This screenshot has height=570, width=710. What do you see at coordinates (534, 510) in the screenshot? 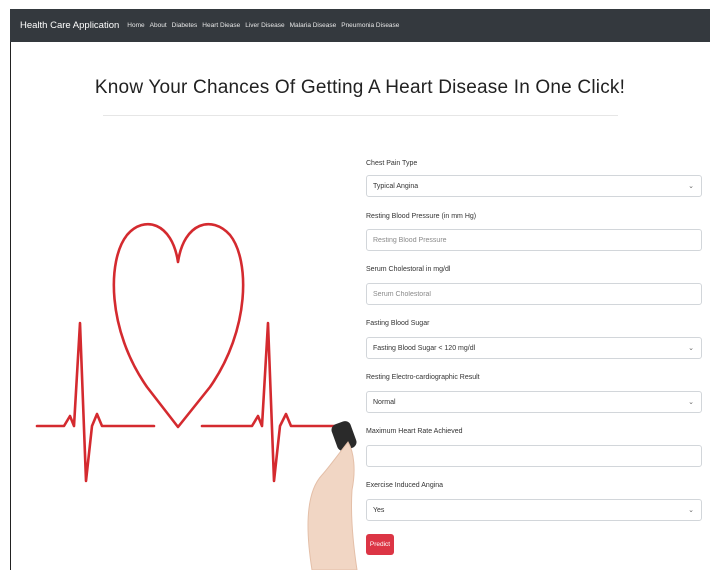
I see `angina-select: Yes ⌄` at bounding box center [534, 510].